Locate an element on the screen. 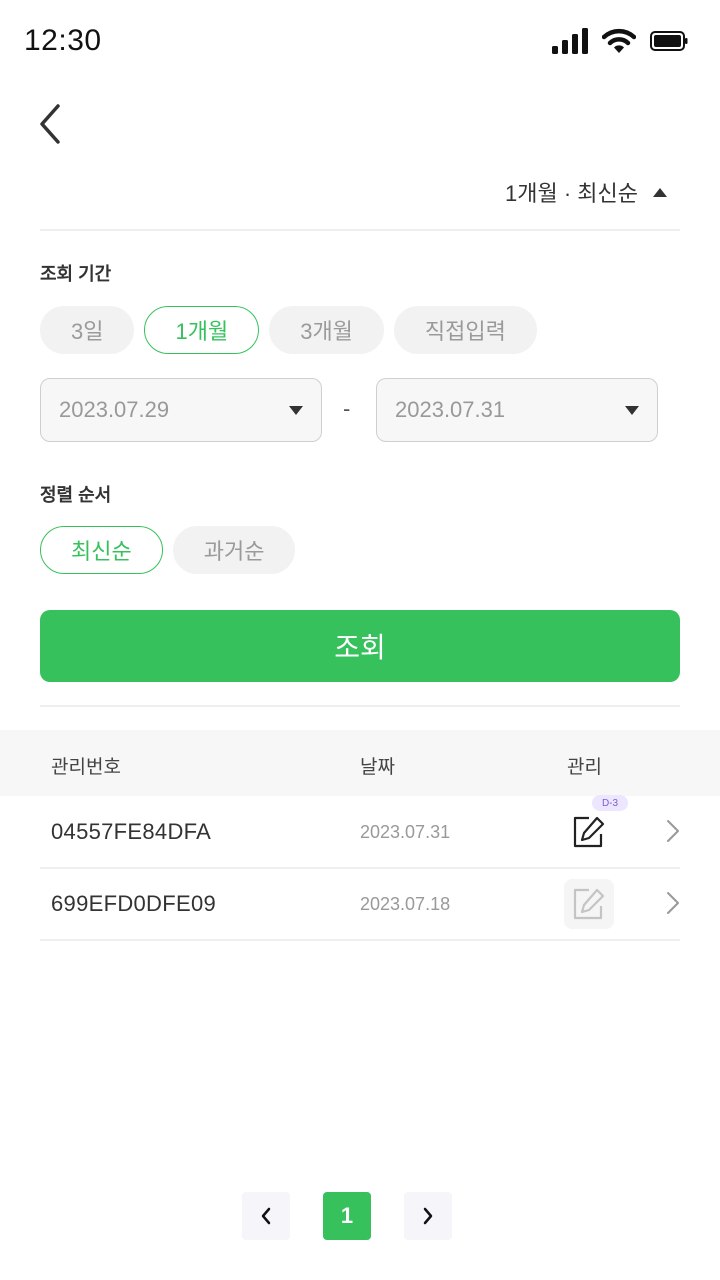 This screenshot has height=1280, width=720. edit-button-disabled is located at coordinates (589, 904).